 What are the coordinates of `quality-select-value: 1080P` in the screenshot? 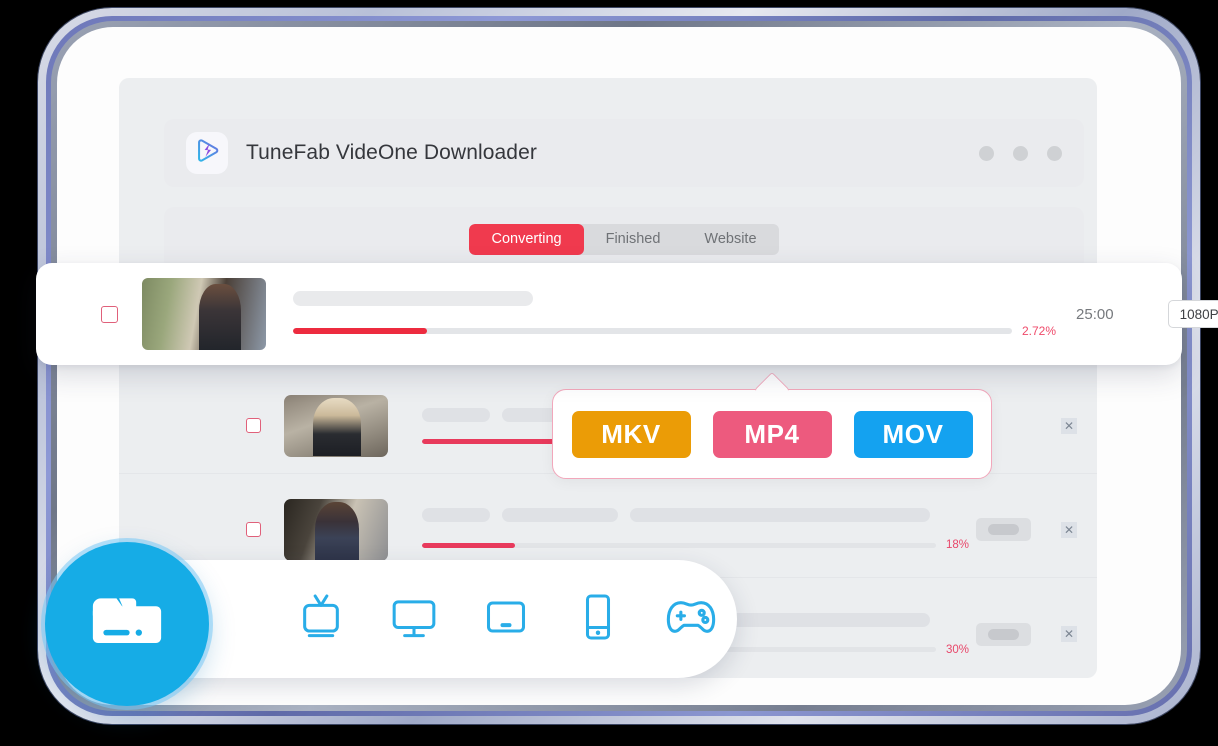 It's located at (1198, 314).